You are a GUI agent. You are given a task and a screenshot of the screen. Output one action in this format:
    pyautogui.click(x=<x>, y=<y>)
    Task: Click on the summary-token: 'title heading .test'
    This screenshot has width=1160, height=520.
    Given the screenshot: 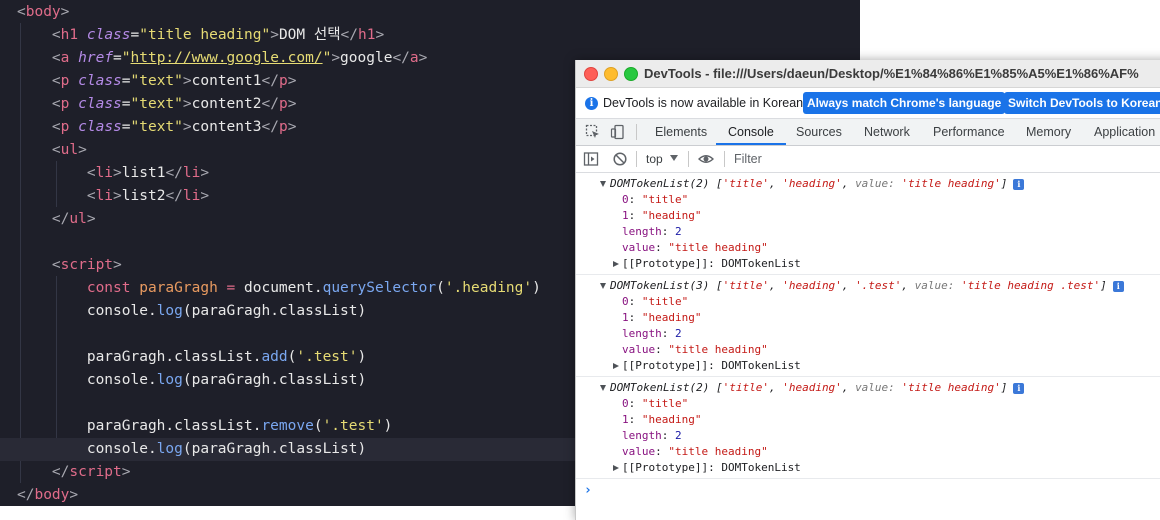 What is the action you would take?
    pyautogui.click(x=1031, y=285)
    